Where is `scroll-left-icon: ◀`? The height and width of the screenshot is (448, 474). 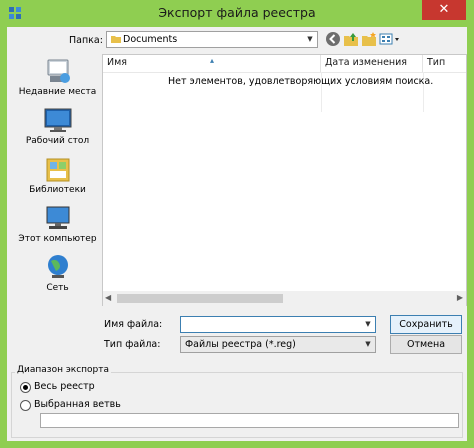
scroll-left-icon: ◀ is located at coordinates (108, 297).